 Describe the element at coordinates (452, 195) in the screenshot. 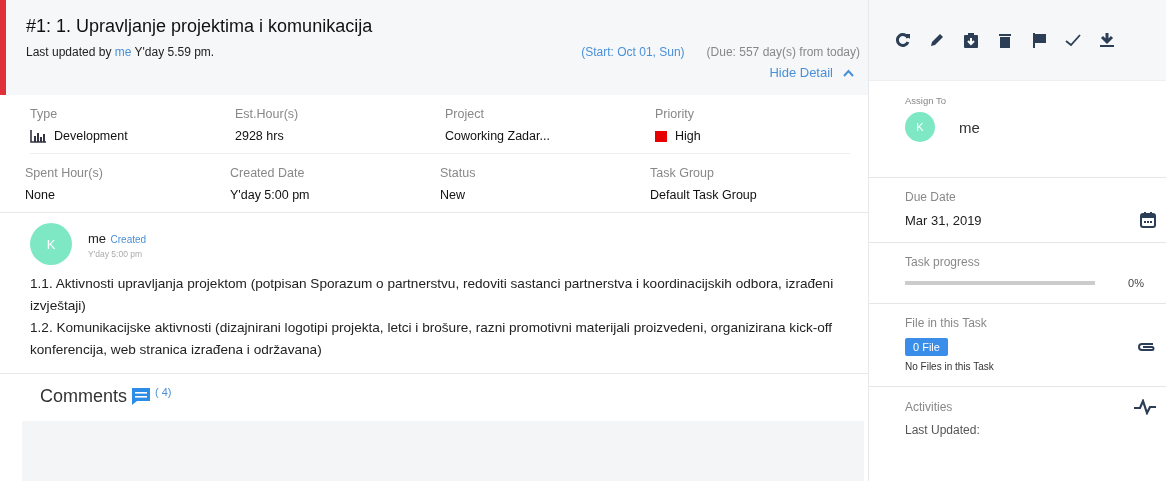

I see `field-value: New` at that location.